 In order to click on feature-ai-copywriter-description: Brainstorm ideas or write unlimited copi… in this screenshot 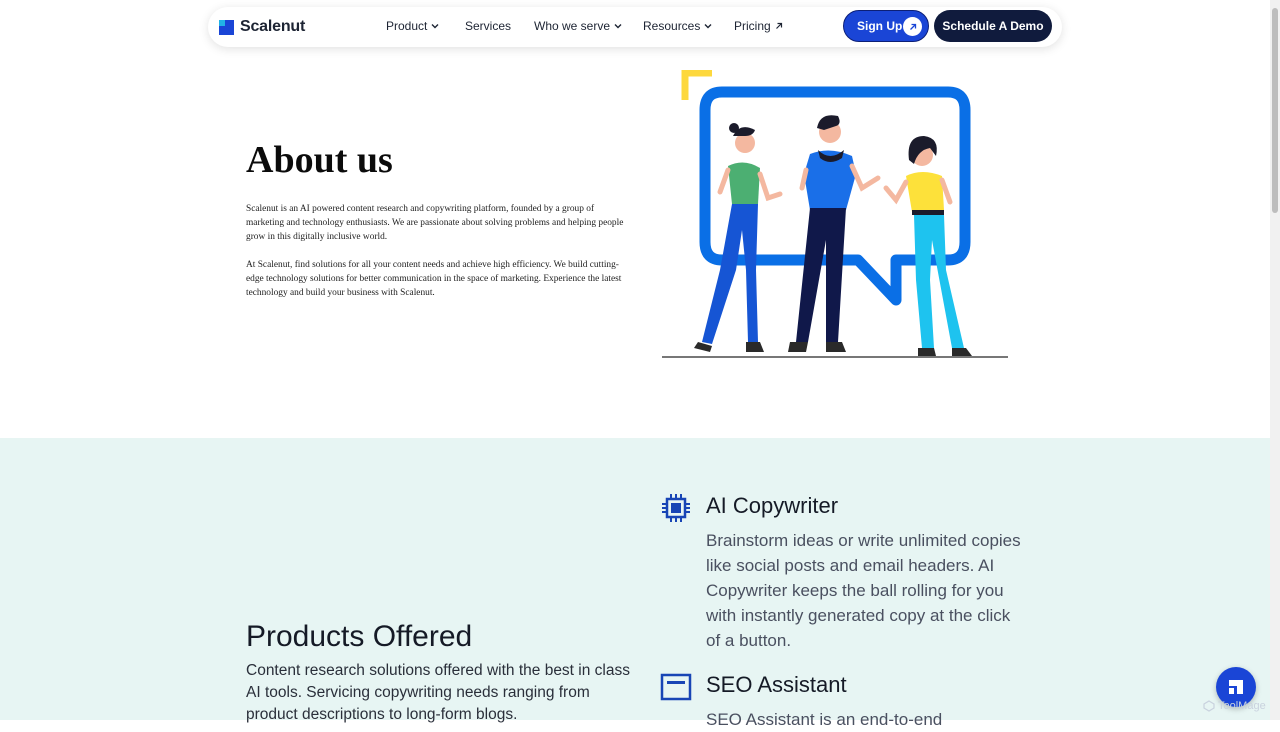, I will do `click(863, 590)`.